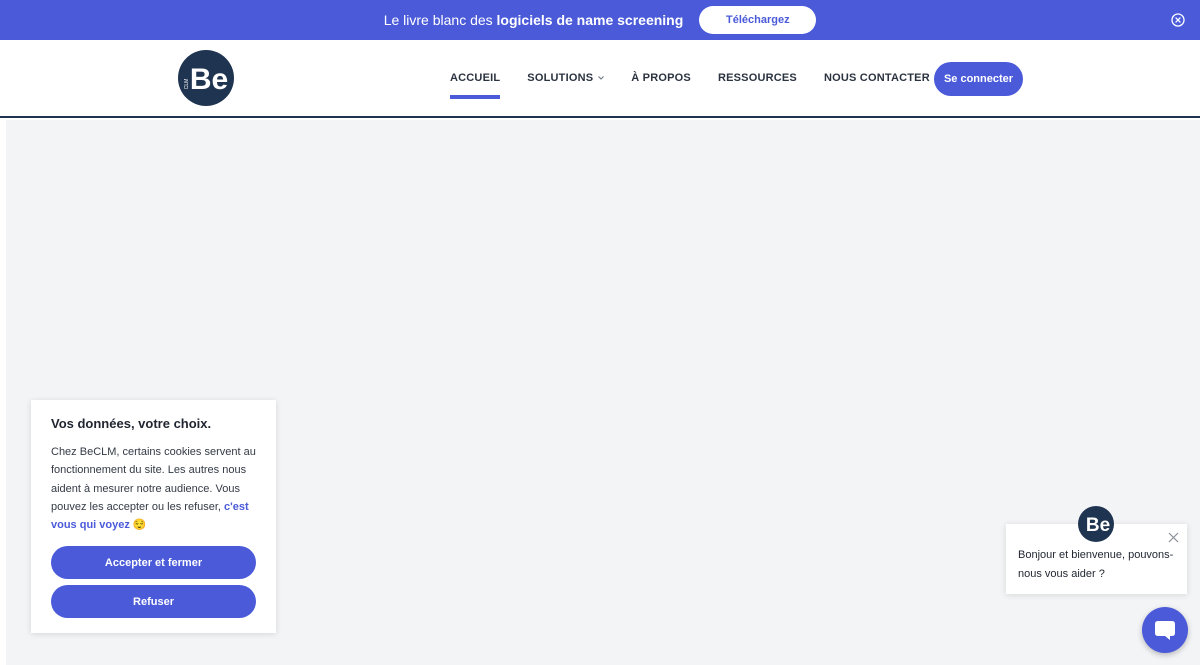 The image size is (1200, 665). What do you see at coordinates (877, 78) in the screenshot?
I see `nav-item-nous-contacter: NOUS CONTACTER` at bounding box center [877, 78].